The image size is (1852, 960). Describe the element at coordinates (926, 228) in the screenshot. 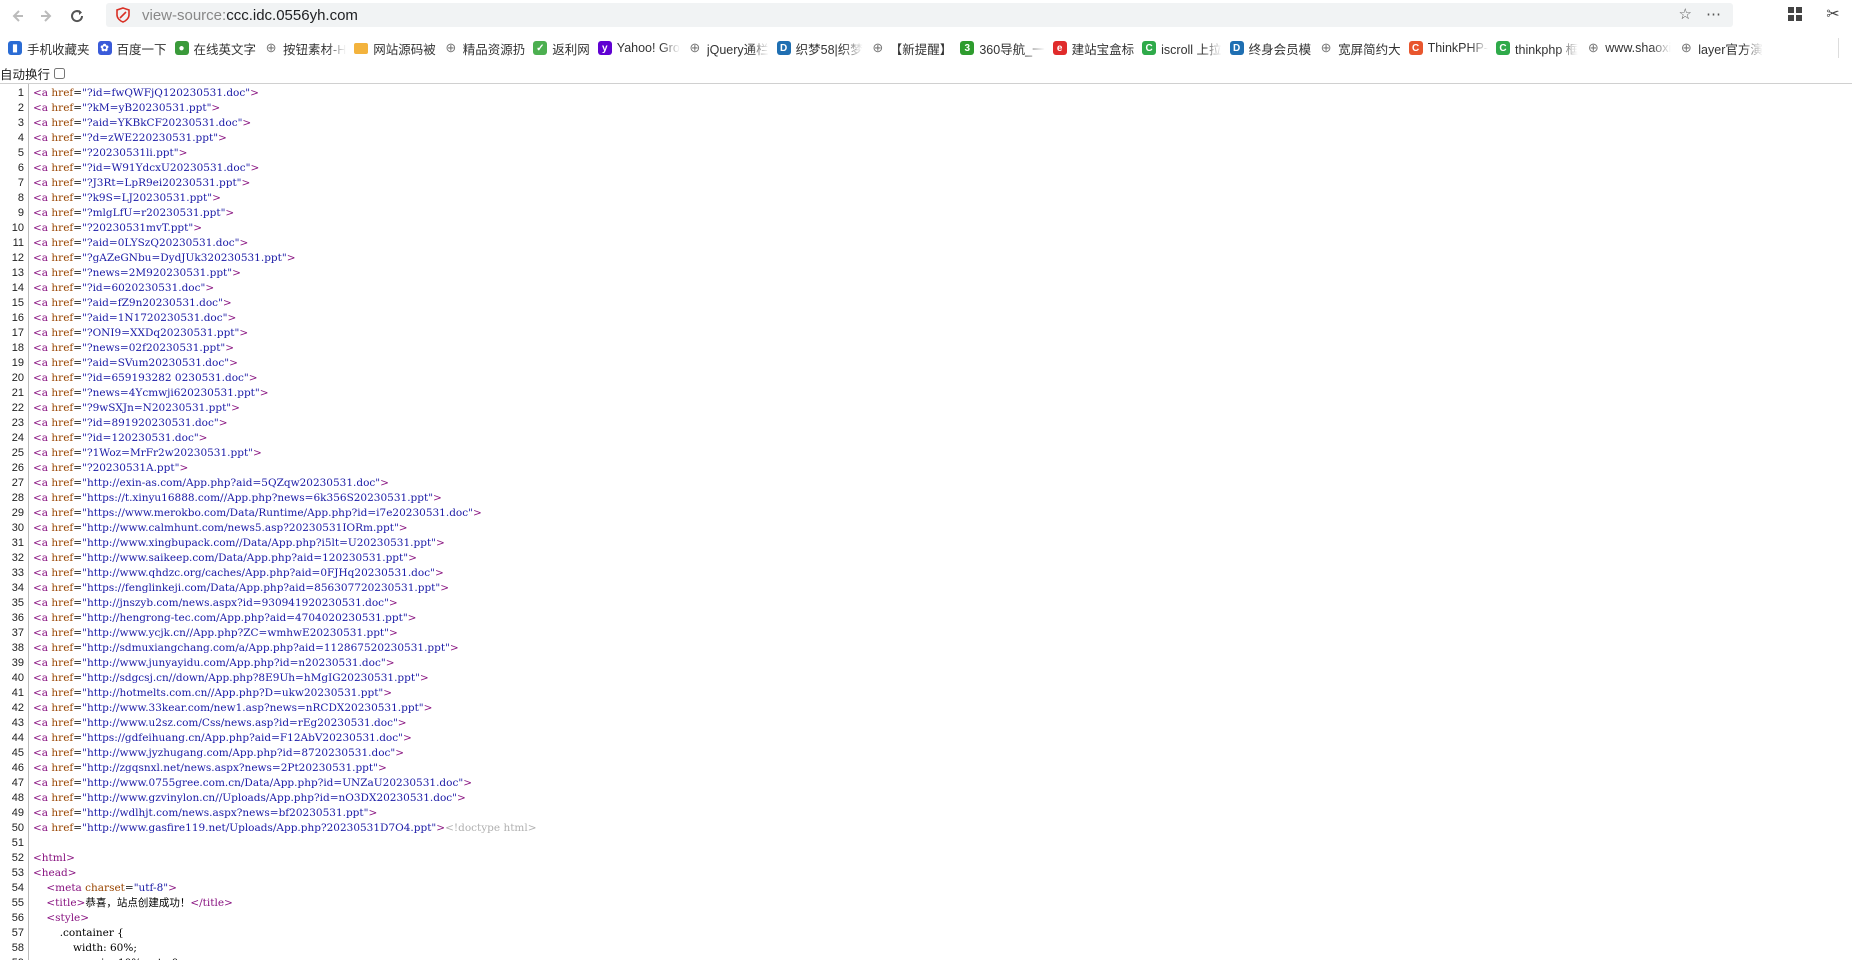

I see `source-line: 10 <a href="?20230531mvT.ppt">` at that location.